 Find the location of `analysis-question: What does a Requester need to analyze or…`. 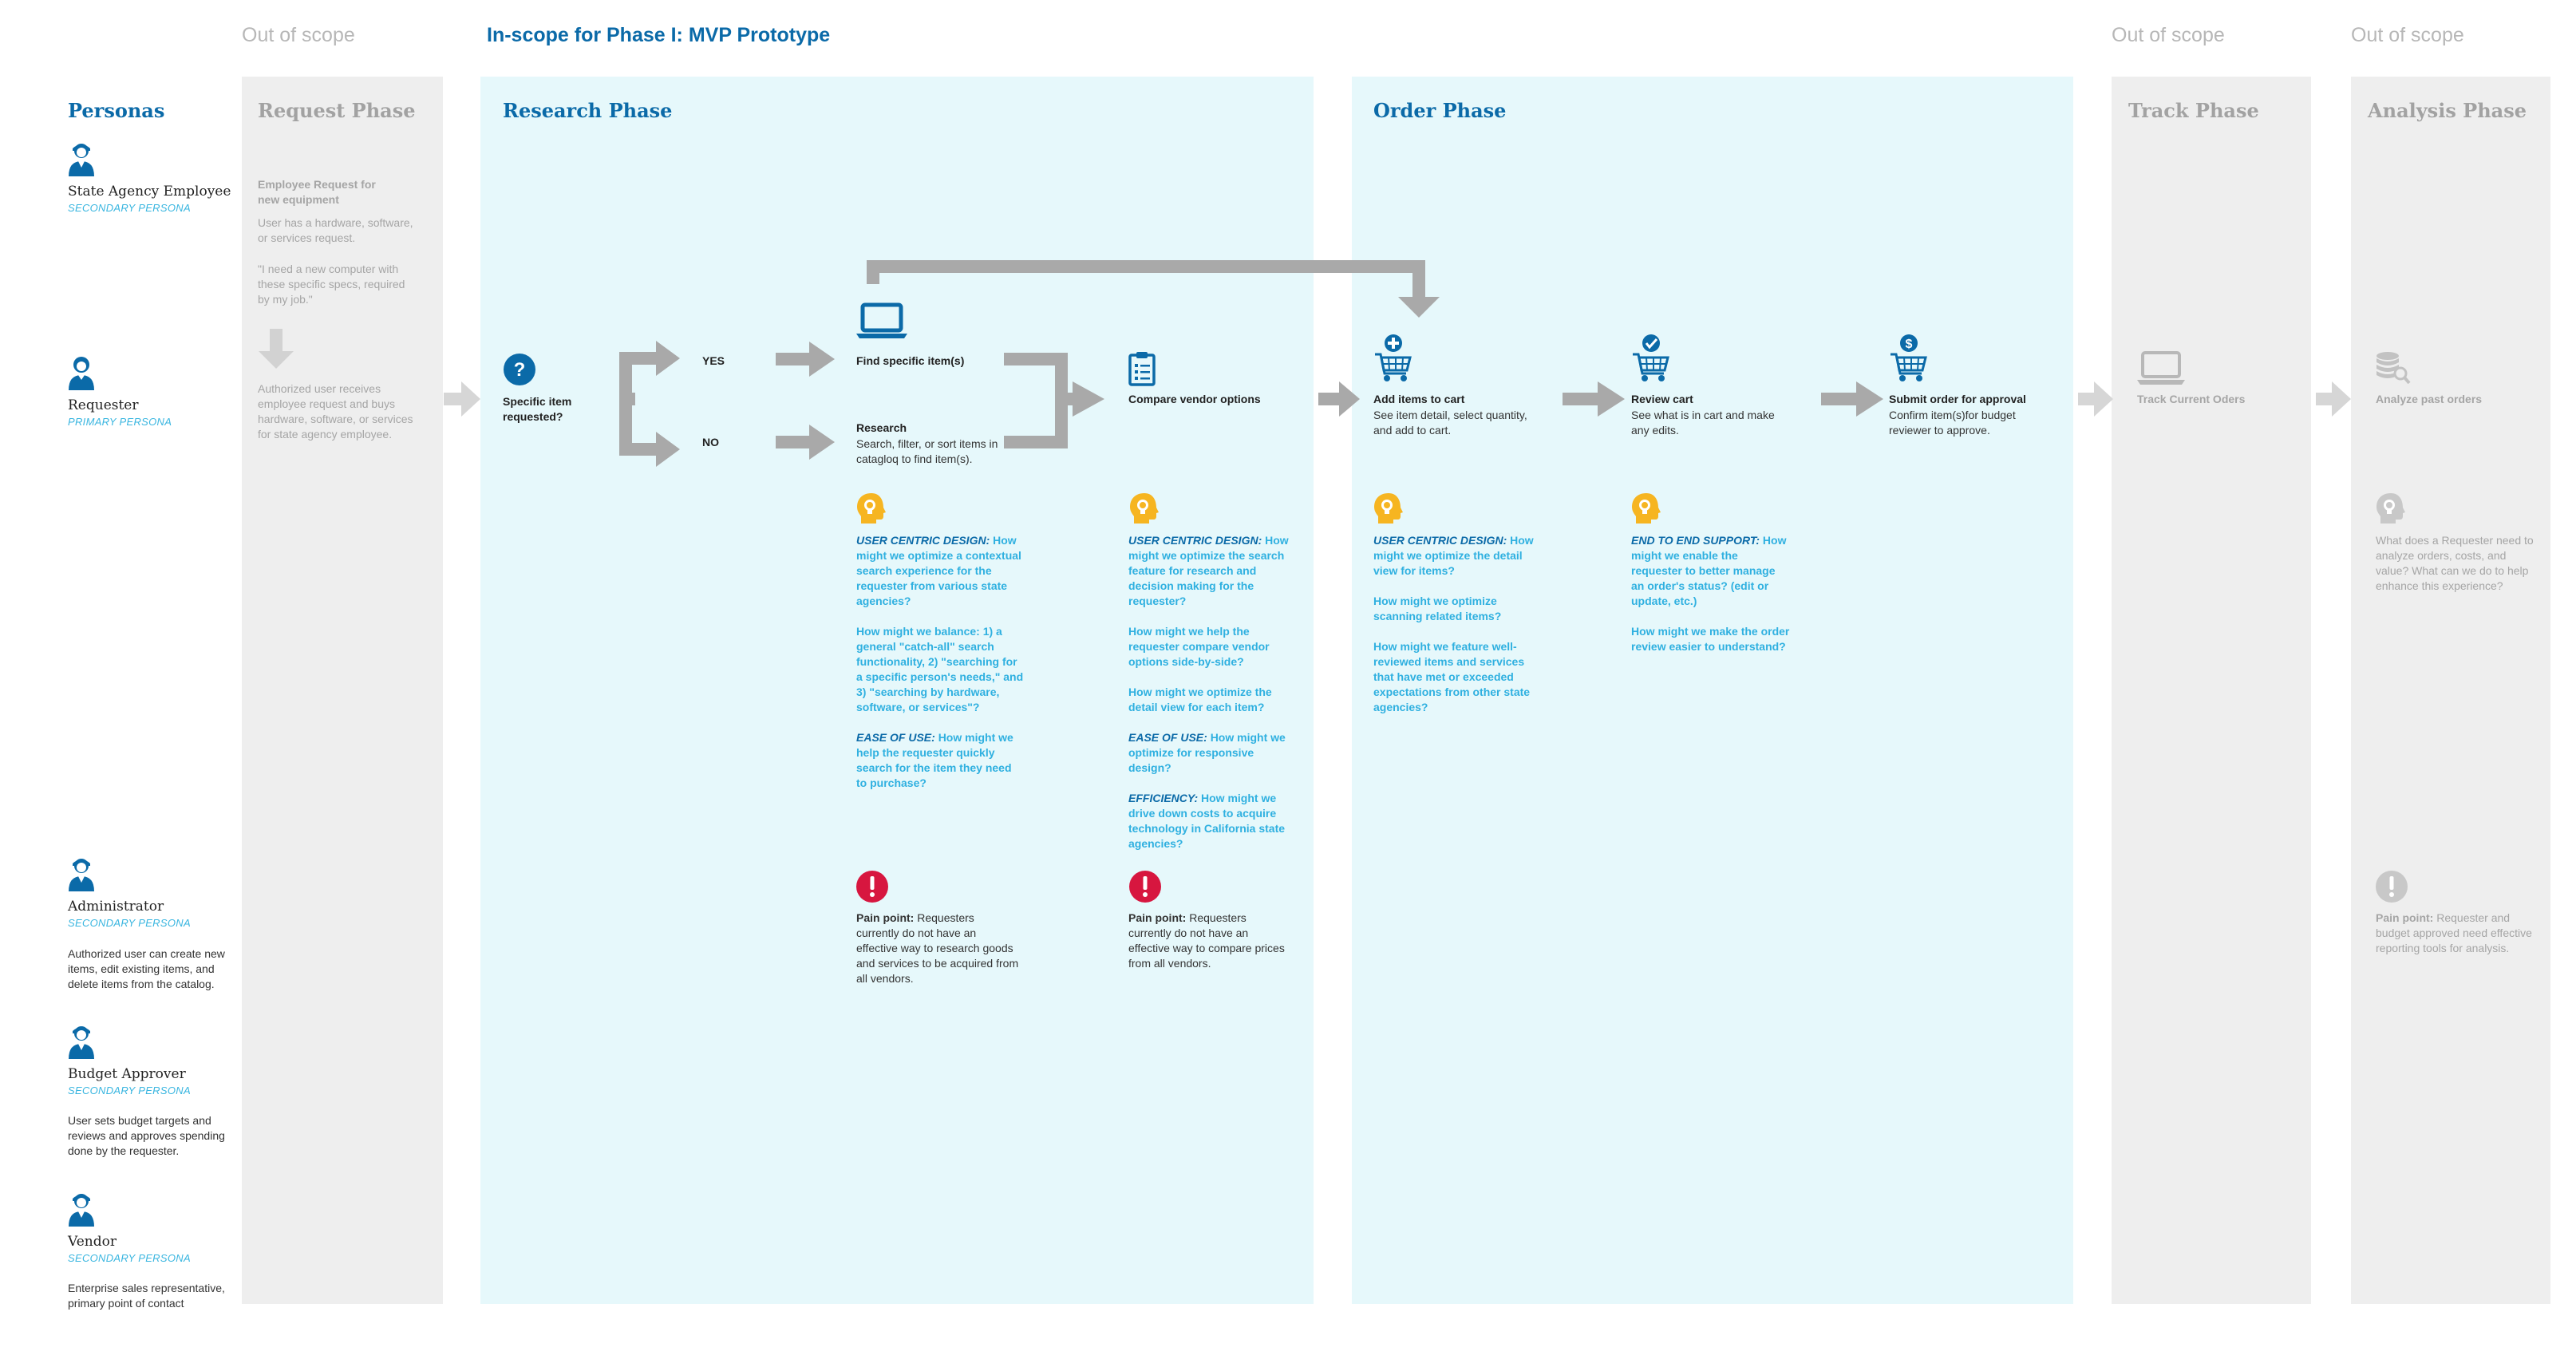

analysis-question: What does a Requester need to analyze or… is located at coordinates (2455, 563).